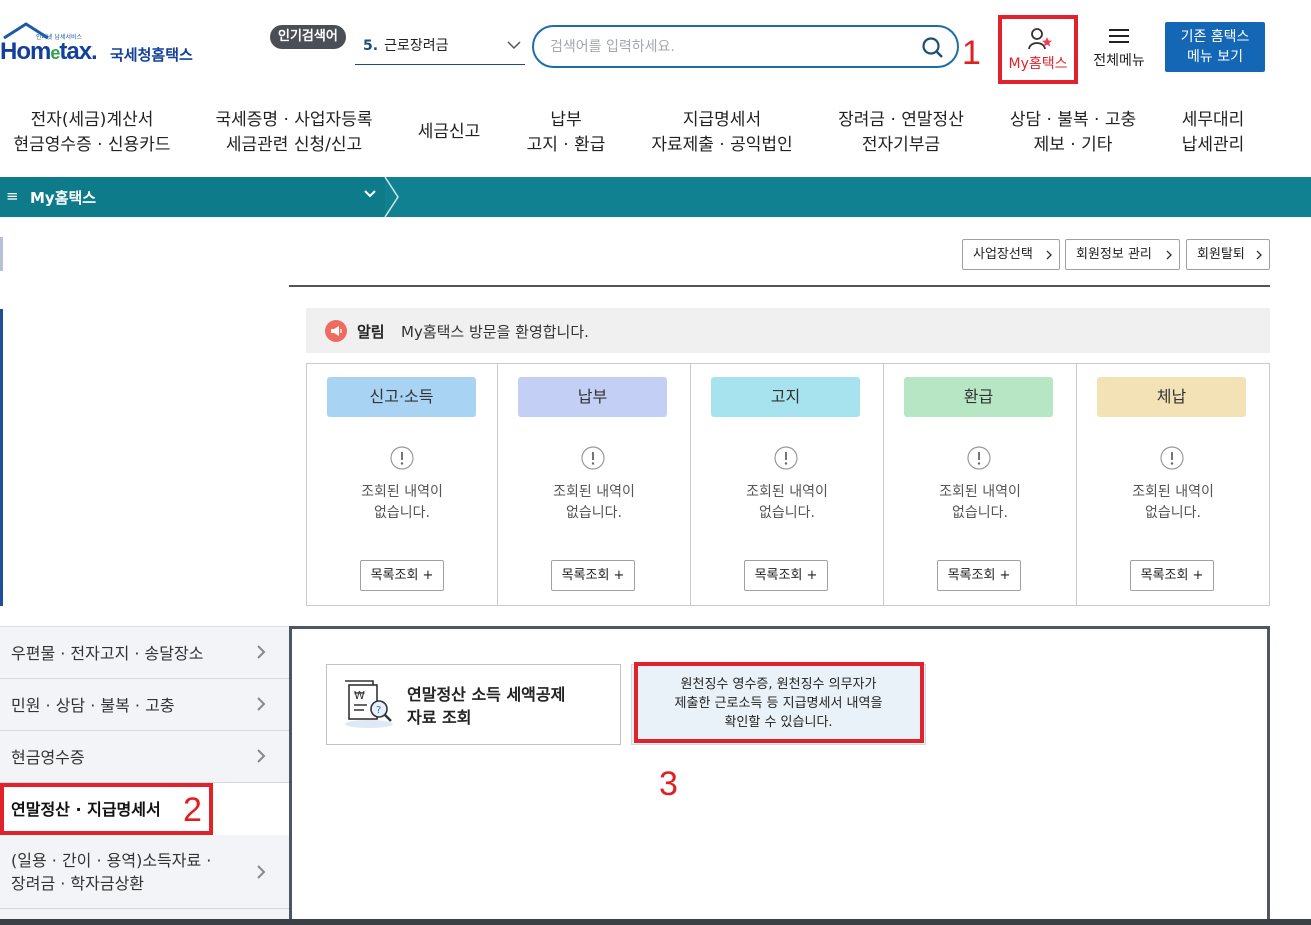  What do you see at coordinates (391, 197) in the screenshot?
I see `breadcrumb-separator-icon` at bounding box center [391, 197].